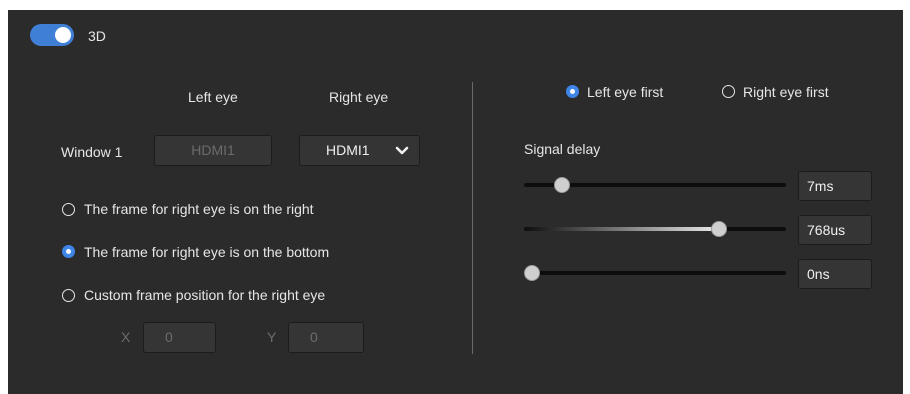  Describe the element at coordinates (786, 92) in the screenshot. I see `right-eye-first-label: Right eye first` at that location.